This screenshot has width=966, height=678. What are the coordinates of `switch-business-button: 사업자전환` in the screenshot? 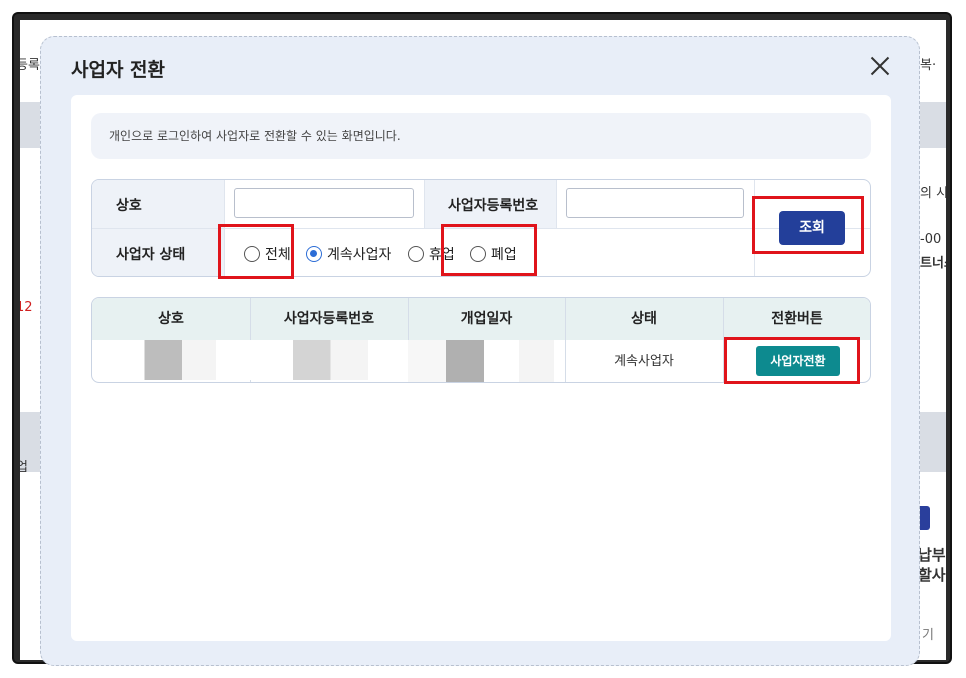 It's located at (798, 361).